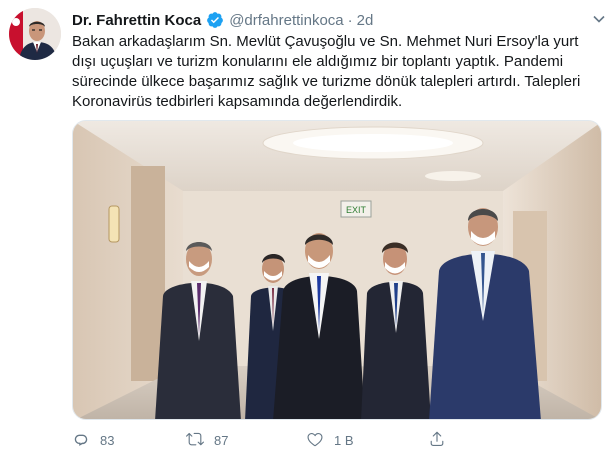  Describe the element at coordinates (330, 440) in the screenshot. I see `like-button: 1 B` at that location.